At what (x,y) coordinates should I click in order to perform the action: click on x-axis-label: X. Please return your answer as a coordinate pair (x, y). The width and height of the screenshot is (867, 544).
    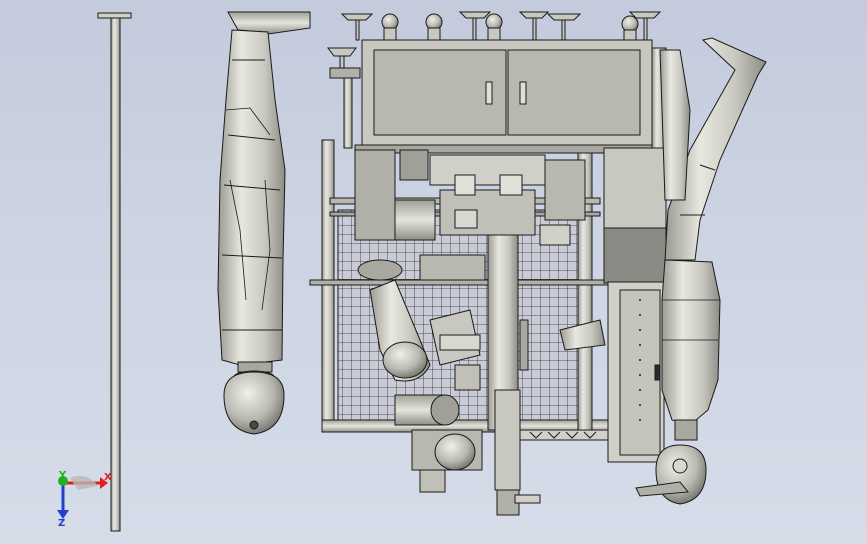
    Looking at the image, I should click on (108, 477).